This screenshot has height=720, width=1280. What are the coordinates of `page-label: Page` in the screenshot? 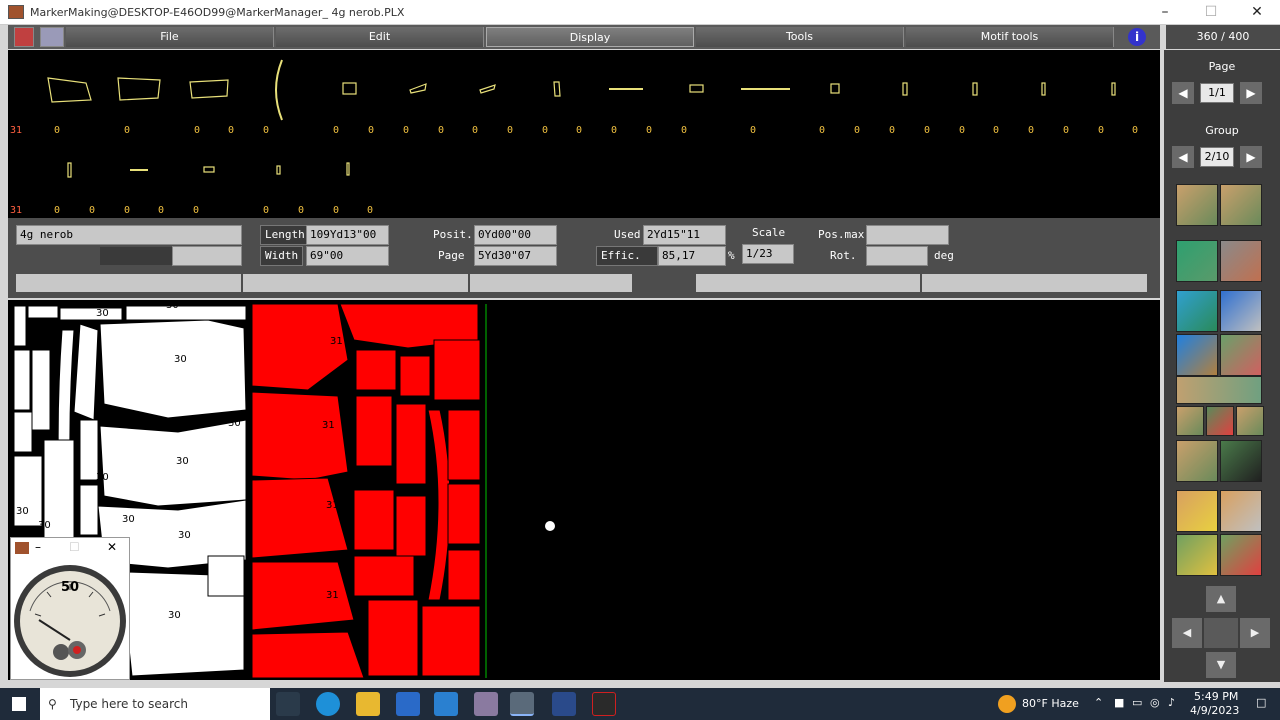 It's located at (451, 255).